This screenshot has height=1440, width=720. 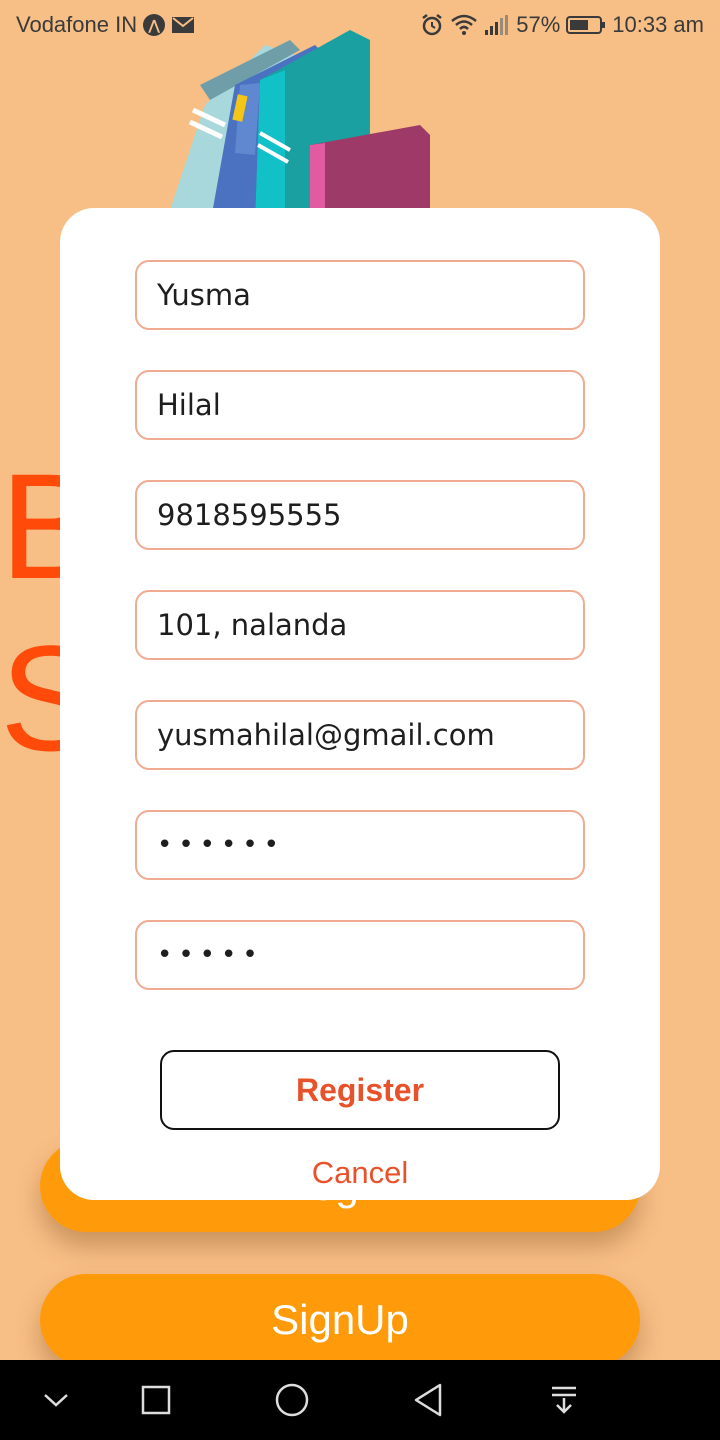 What do you see at coordinates (658, 24) in the screenshot?
I see `clock-time: 10:33 am` at bounding box center [658, 24].